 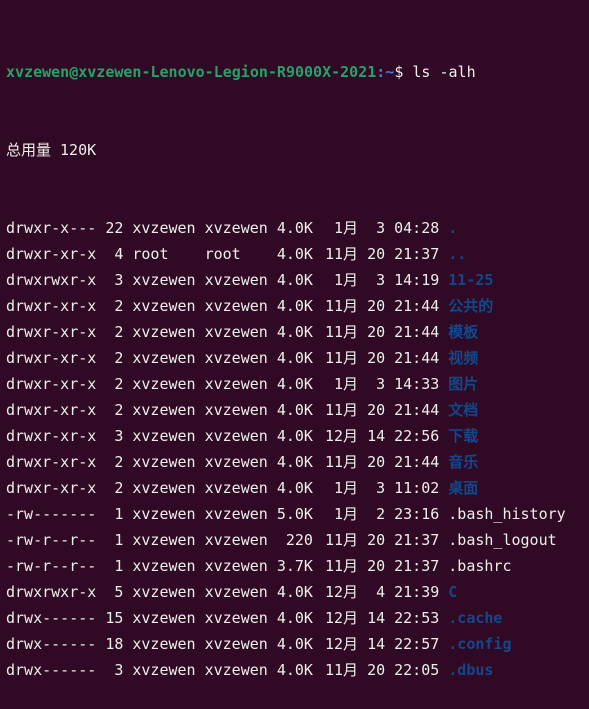 What do you see at coordinates (381, 488) in the screenshot?
I see `entry-day: 3` at bounding box center [381, 488].